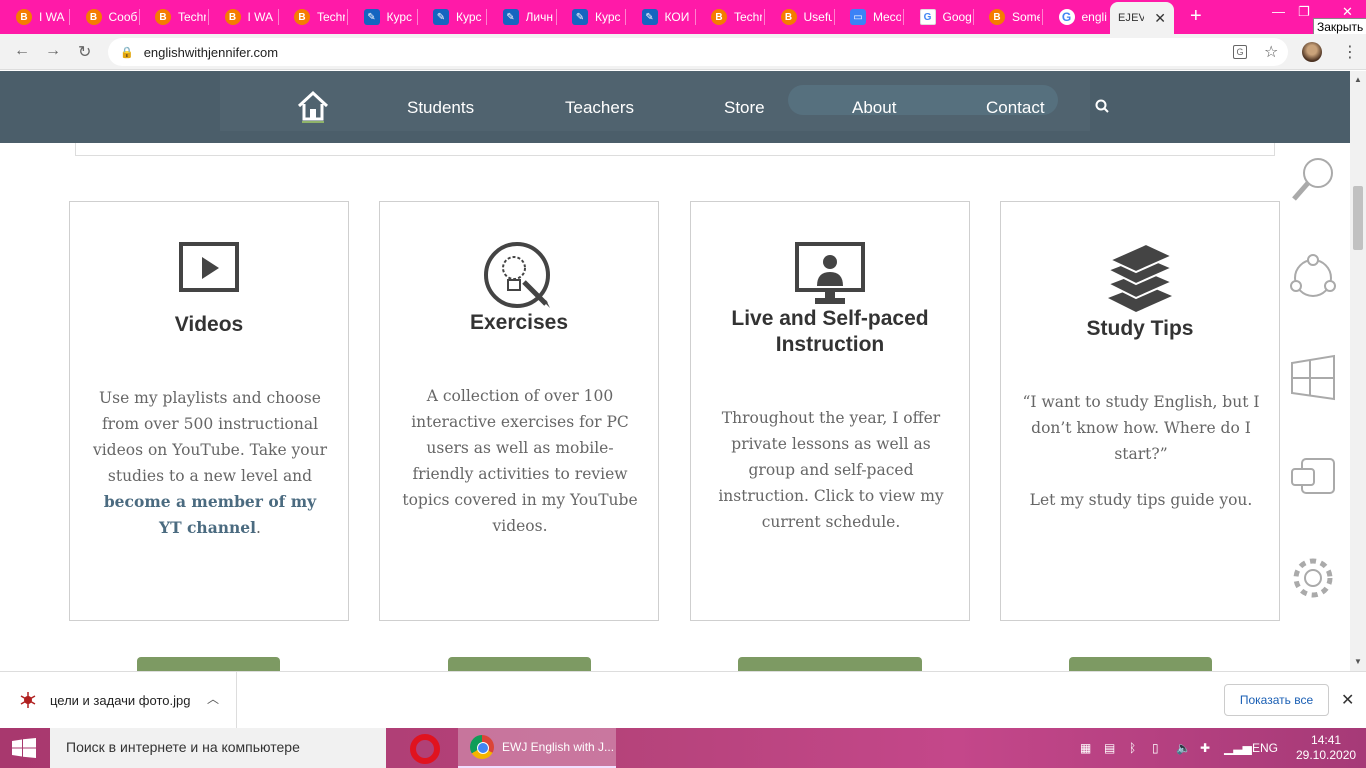 This screenshot has width=1366, height=768. I want to click on page-scrollbar: ▲ ▼, so click(1358, 371).